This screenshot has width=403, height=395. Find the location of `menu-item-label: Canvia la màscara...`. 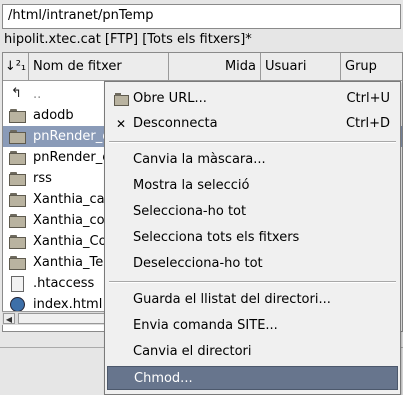

menu-item-label: Canvia la màscara... is located at coordinates (199, 159).